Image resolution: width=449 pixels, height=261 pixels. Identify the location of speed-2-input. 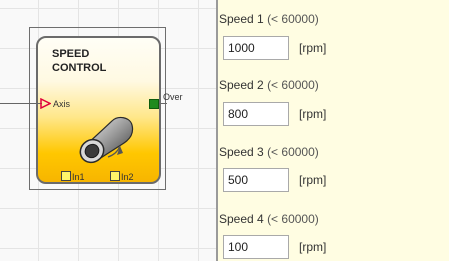
(256, 114).